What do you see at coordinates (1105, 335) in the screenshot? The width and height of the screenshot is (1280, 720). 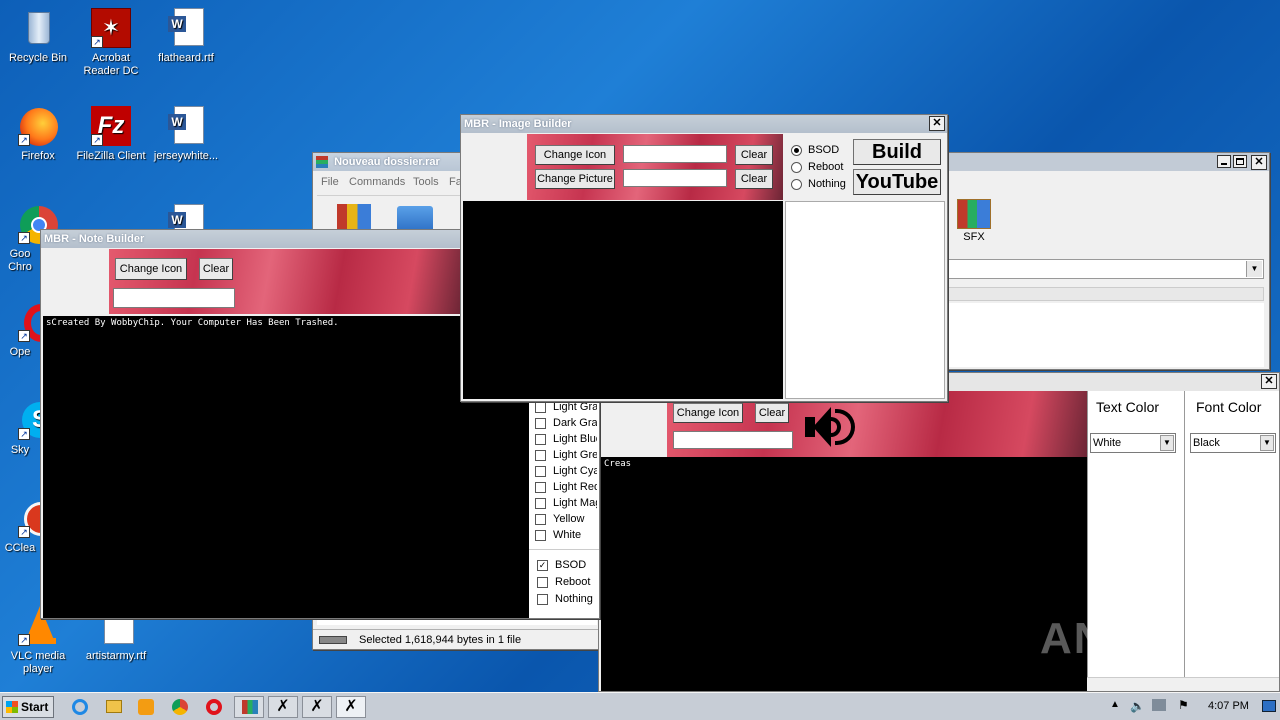 I see `winrar-file-list-right` at bounding box center [1105, 335].